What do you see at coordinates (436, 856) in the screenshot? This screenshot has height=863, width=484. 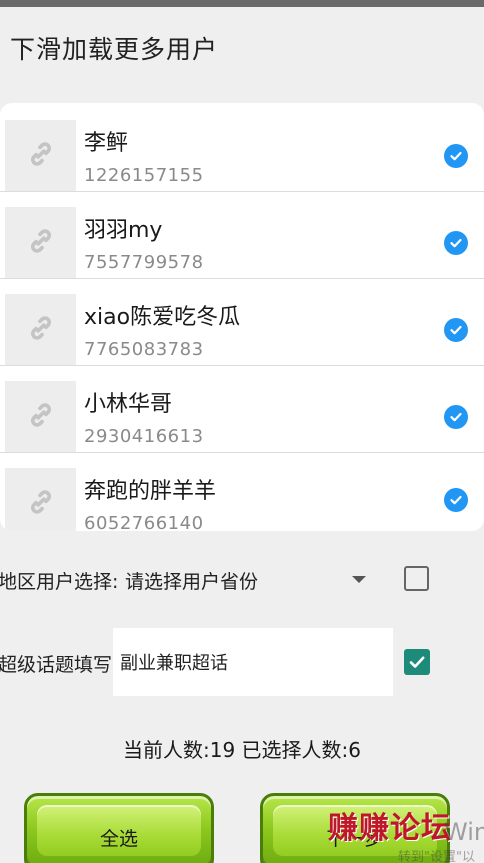 I see `windows-settings-text: 转到"设置"以` at bounding box center [436, 856].